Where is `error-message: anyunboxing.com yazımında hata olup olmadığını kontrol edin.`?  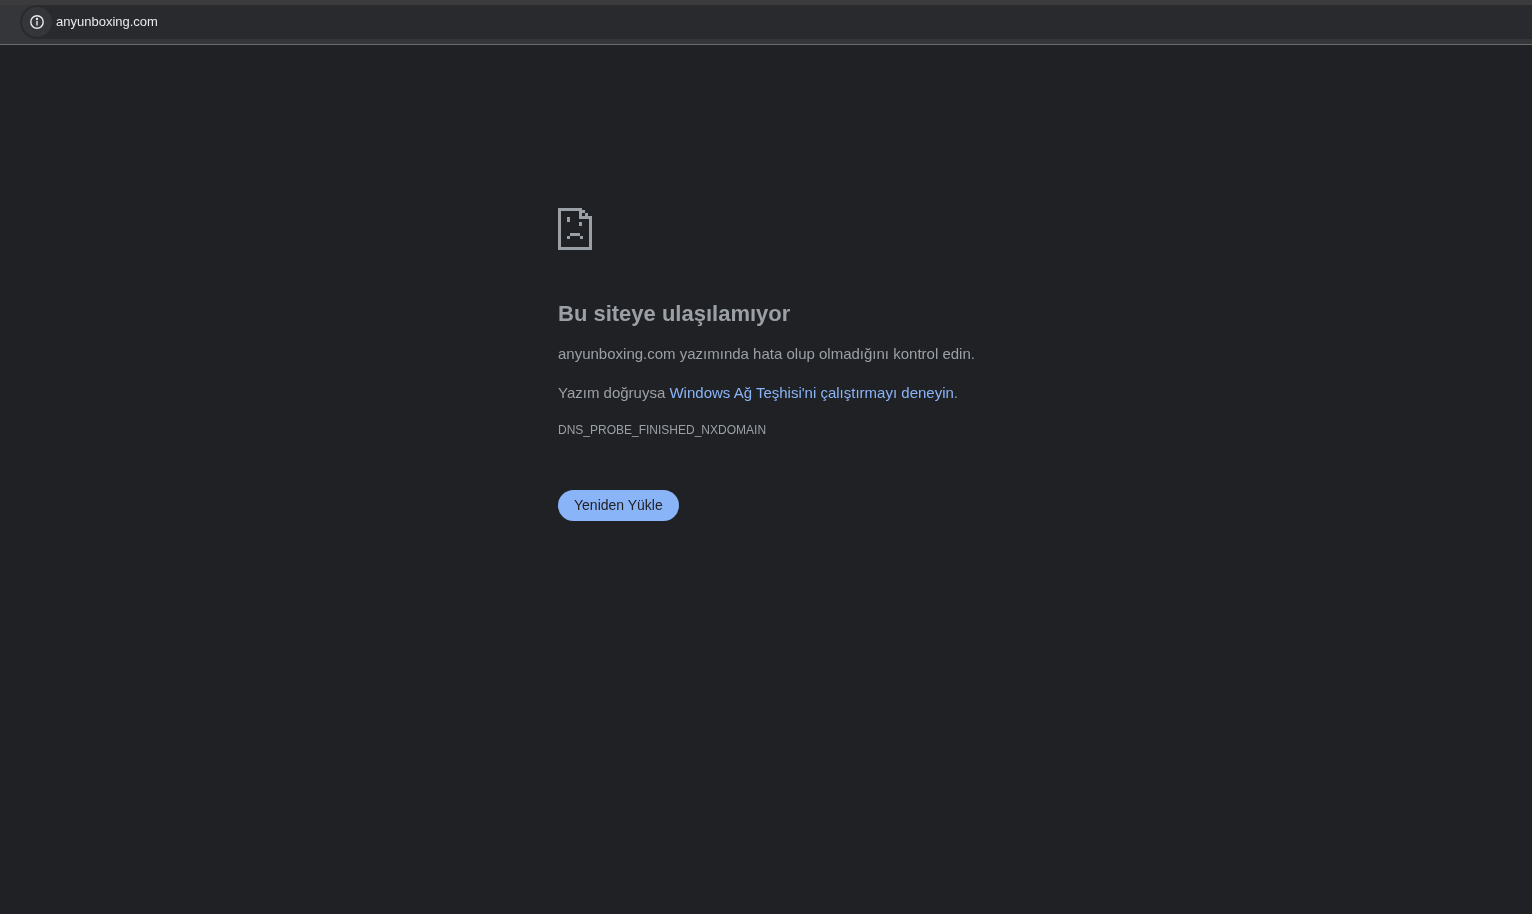 error-message: anyunboxing.com yazımında hata olup olmadığını kontrol edin. is located at coordinates (766, 354).